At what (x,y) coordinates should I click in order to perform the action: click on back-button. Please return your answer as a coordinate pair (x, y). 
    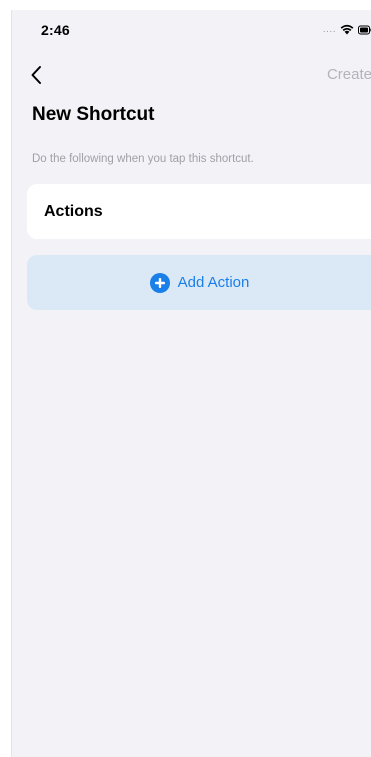
    Looking at the image, I should click on (38, 75).